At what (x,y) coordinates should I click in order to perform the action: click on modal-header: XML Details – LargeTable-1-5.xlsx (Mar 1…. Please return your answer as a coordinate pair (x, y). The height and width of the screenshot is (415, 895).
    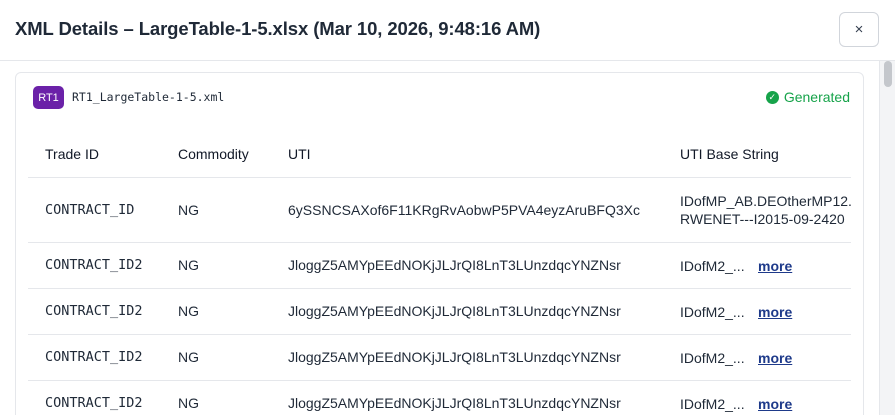
    Looking at the image, I should click on (447, 30).